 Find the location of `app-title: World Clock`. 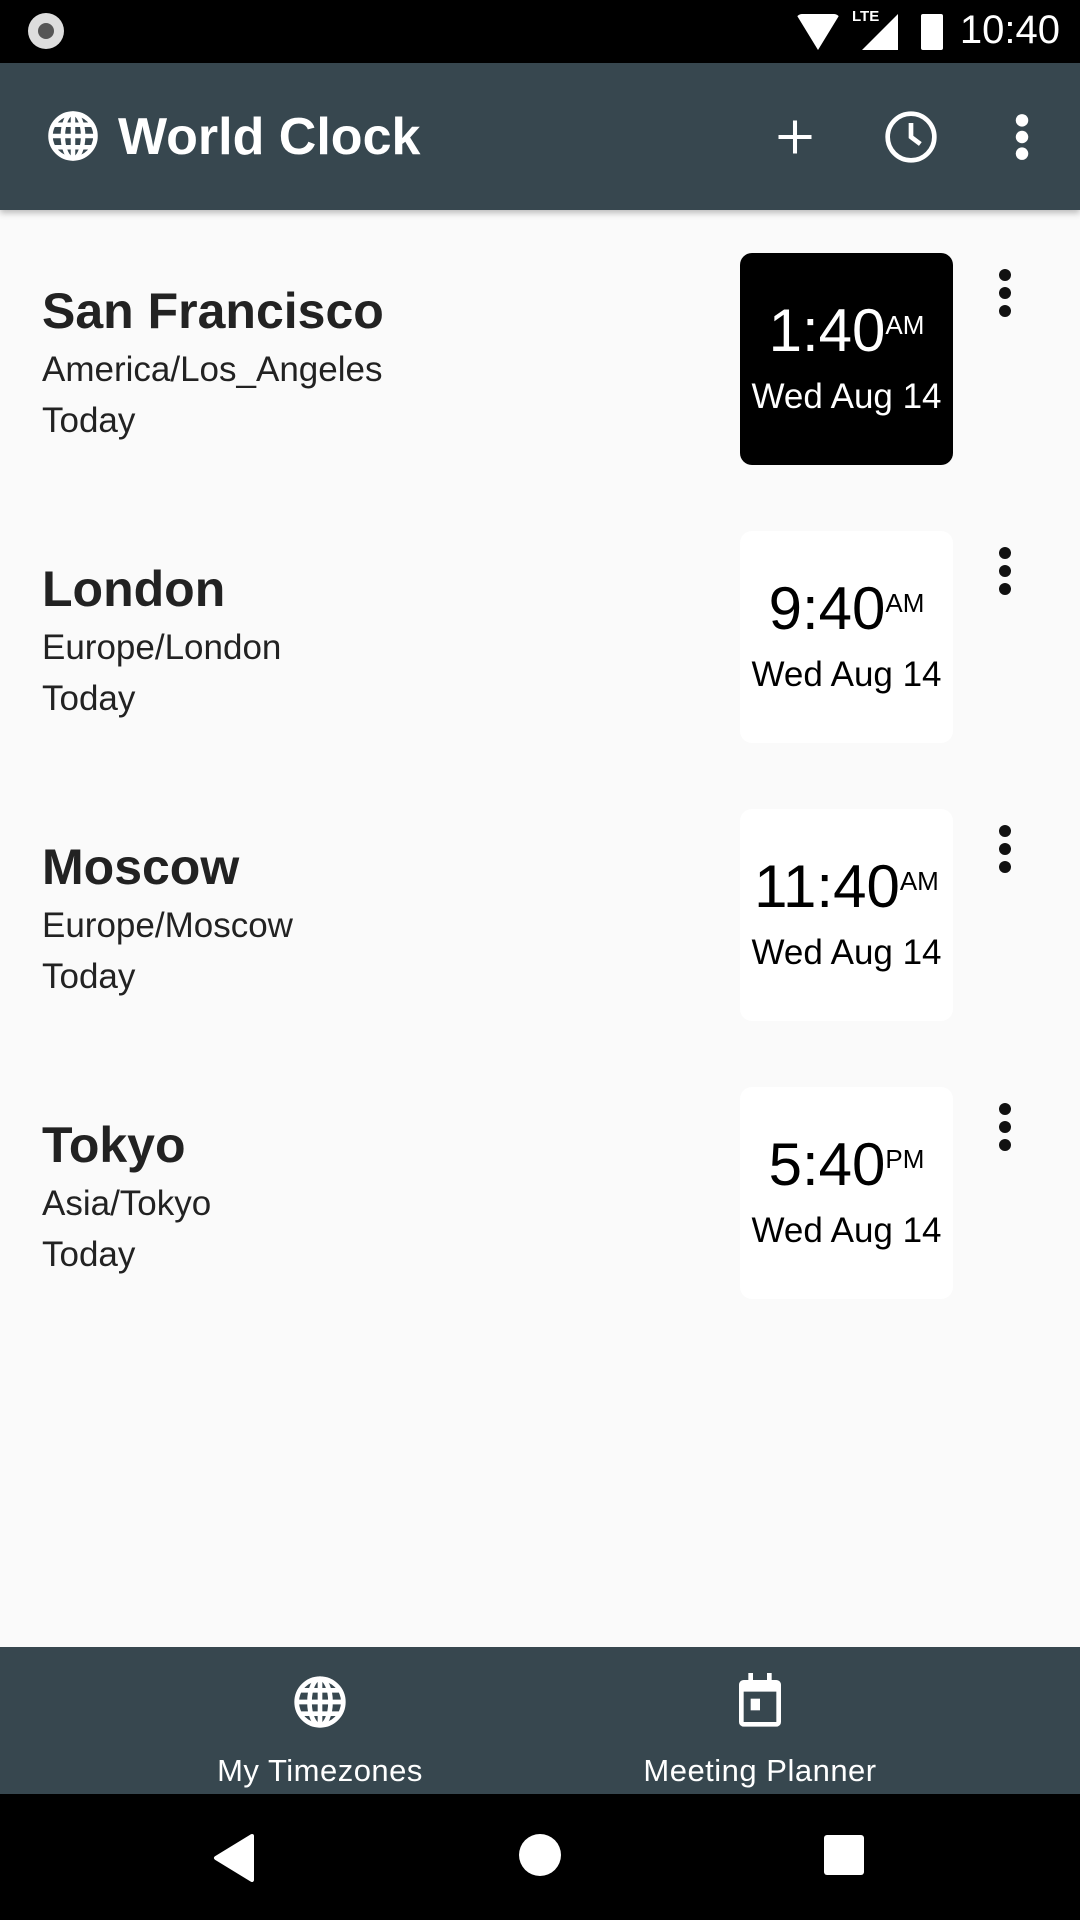

app-title: World Clock is located at coordinates (269, 137).